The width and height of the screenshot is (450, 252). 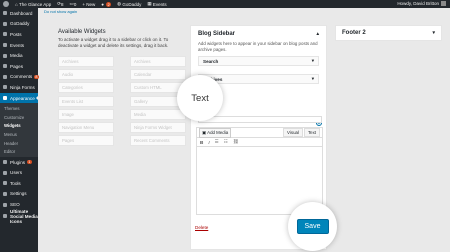 I want to click on text-widget-editor: ▣ Add Media Visual Text B I ☰ ☷ ⛓, so click(x=259, y=171).